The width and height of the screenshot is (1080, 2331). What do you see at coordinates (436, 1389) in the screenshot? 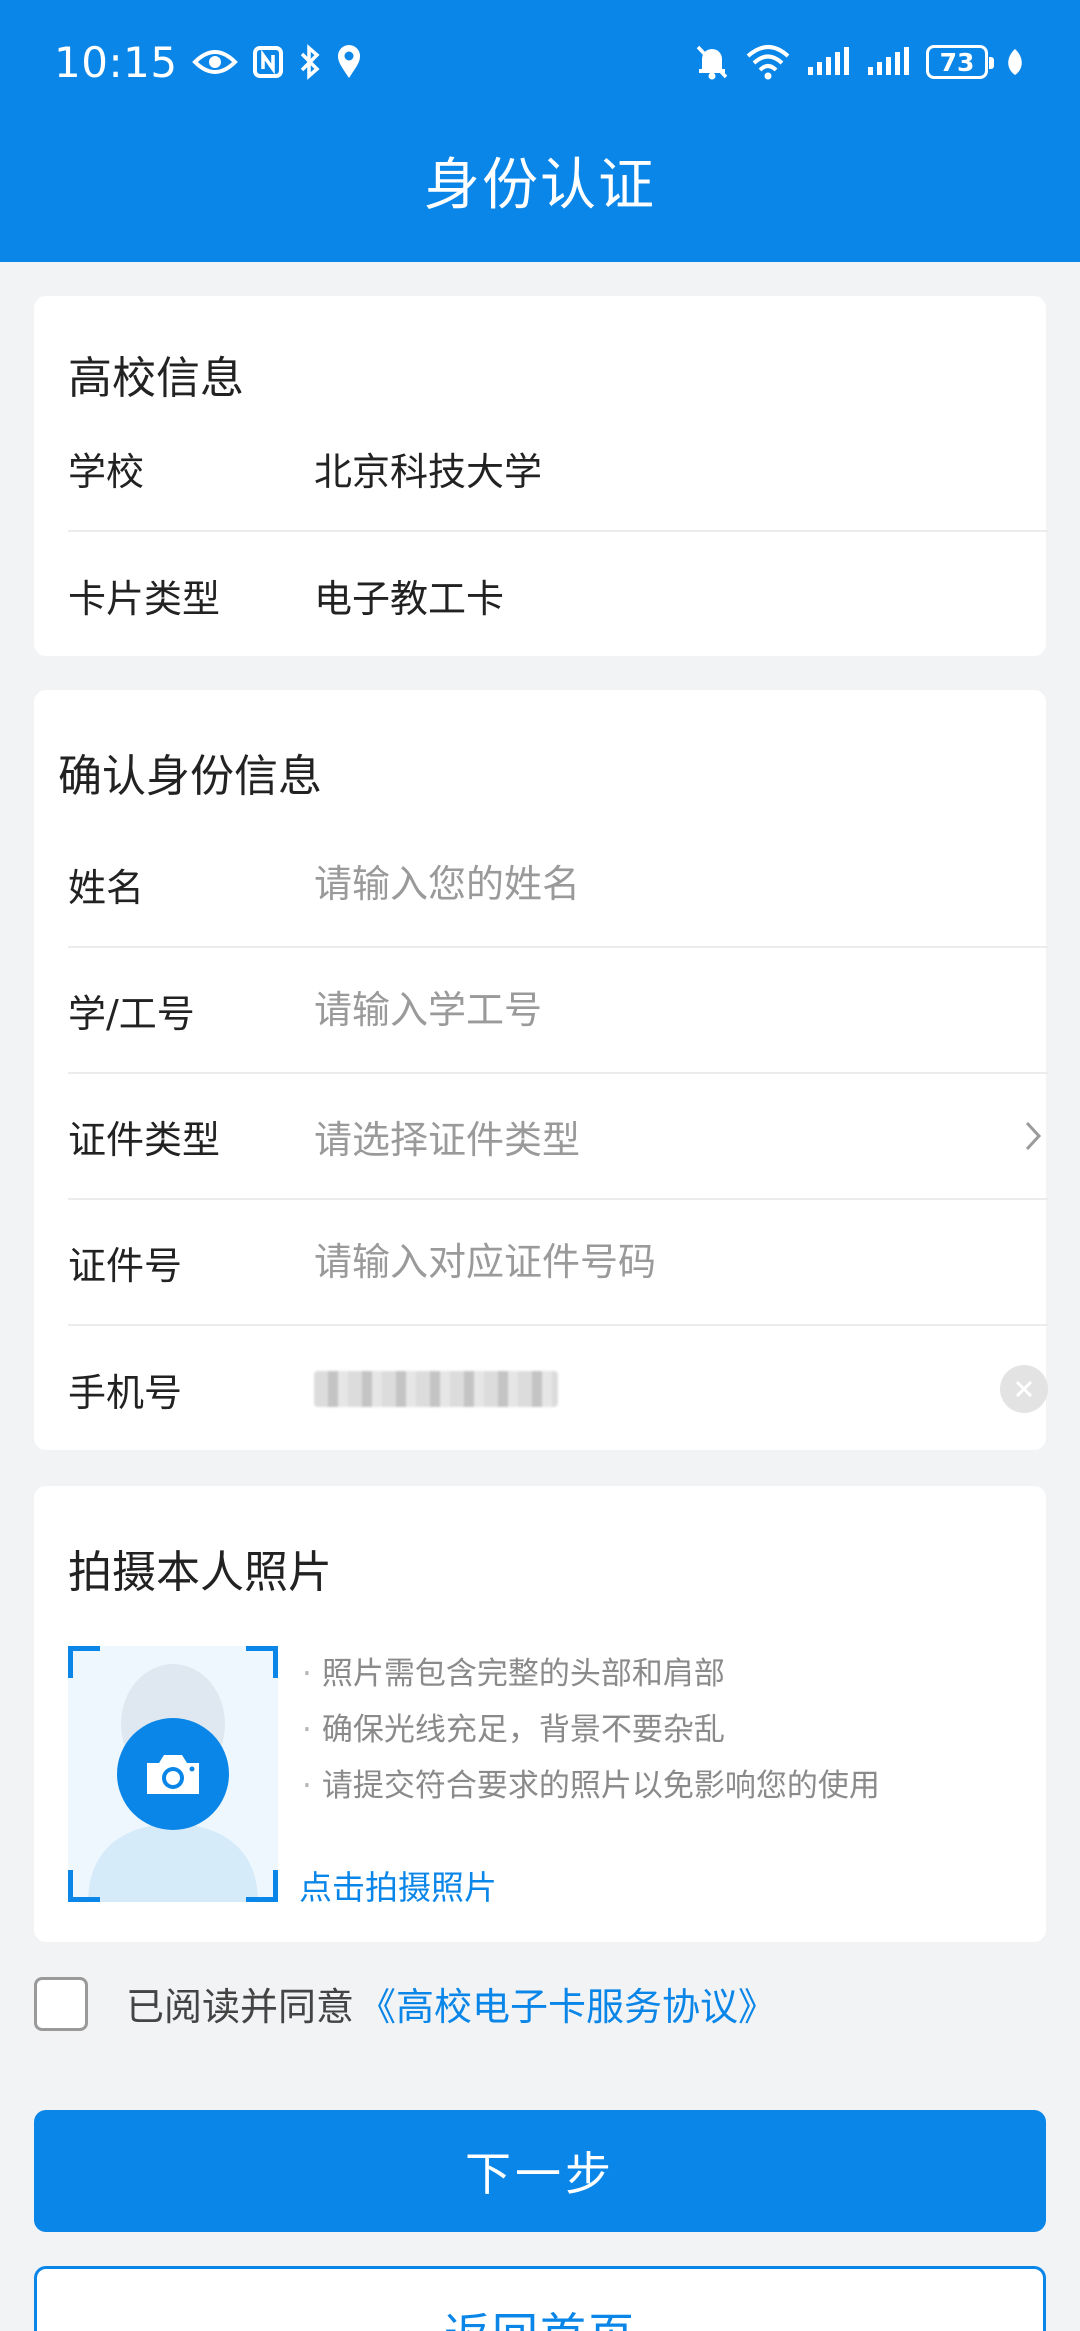
I see `phone-value-redacted` at bounding box center [436, 1389].